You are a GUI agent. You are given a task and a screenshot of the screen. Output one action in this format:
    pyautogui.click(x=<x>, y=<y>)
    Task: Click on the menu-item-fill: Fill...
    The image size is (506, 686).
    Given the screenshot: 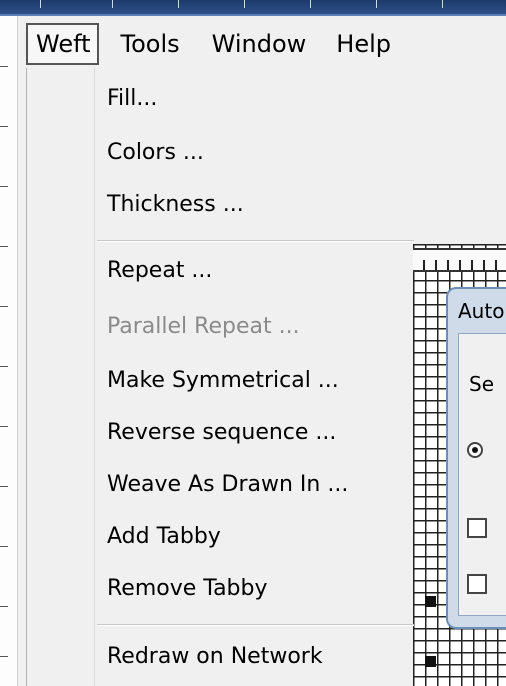 What is the action you would take?
    pyautogui.click(x=132, y=98)
    